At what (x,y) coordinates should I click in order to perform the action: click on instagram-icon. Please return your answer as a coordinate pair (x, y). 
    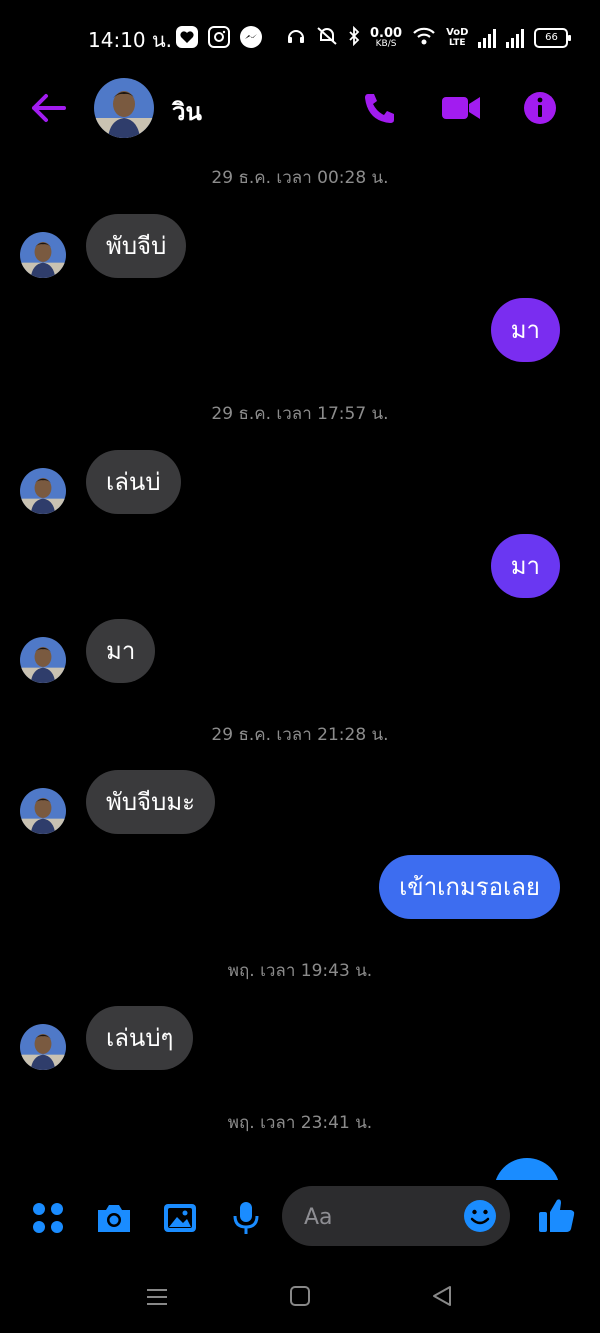
    Looking at the image, I should click on (219, 37).